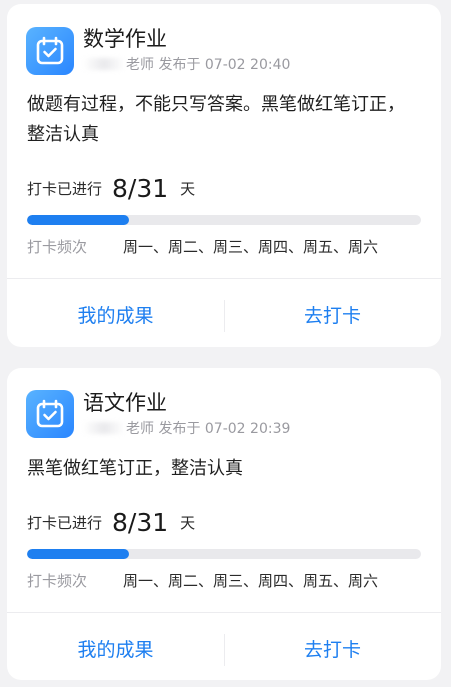 The width and height of the screenshot is (451, 687). I want to click on assignment-meta: 老师 发布于 07-02 20:39, so click(186, 429).